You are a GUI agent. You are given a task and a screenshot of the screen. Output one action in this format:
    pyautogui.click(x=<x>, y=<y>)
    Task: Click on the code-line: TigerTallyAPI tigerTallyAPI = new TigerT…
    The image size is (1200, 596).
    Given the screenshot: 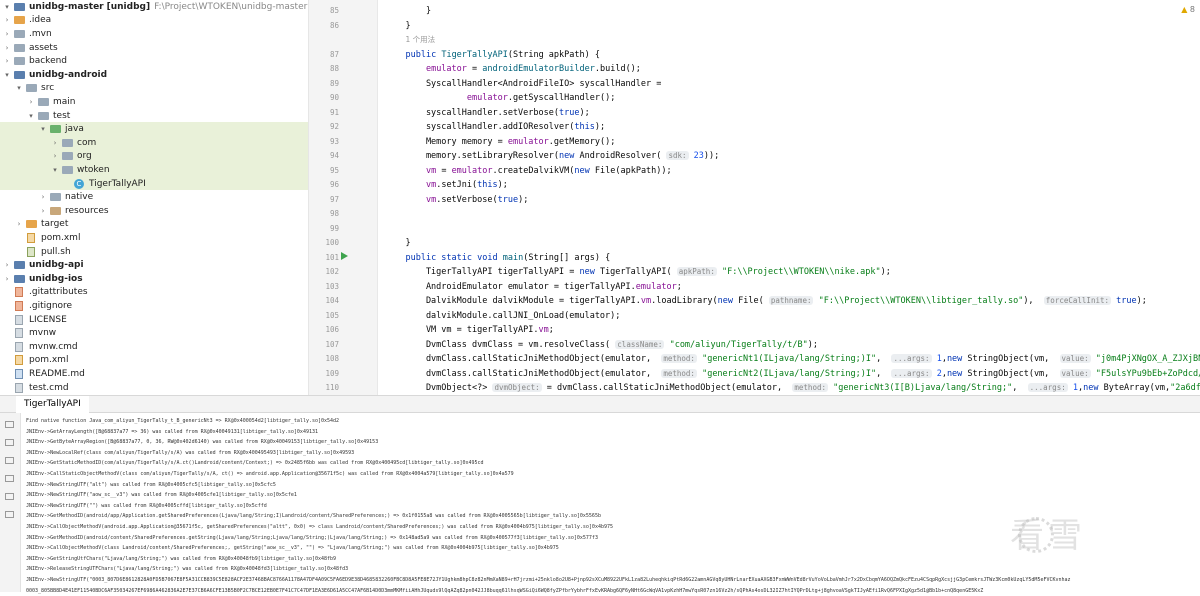 What is the action you would take?
    pyautogui.click(x=638, y=272)
    